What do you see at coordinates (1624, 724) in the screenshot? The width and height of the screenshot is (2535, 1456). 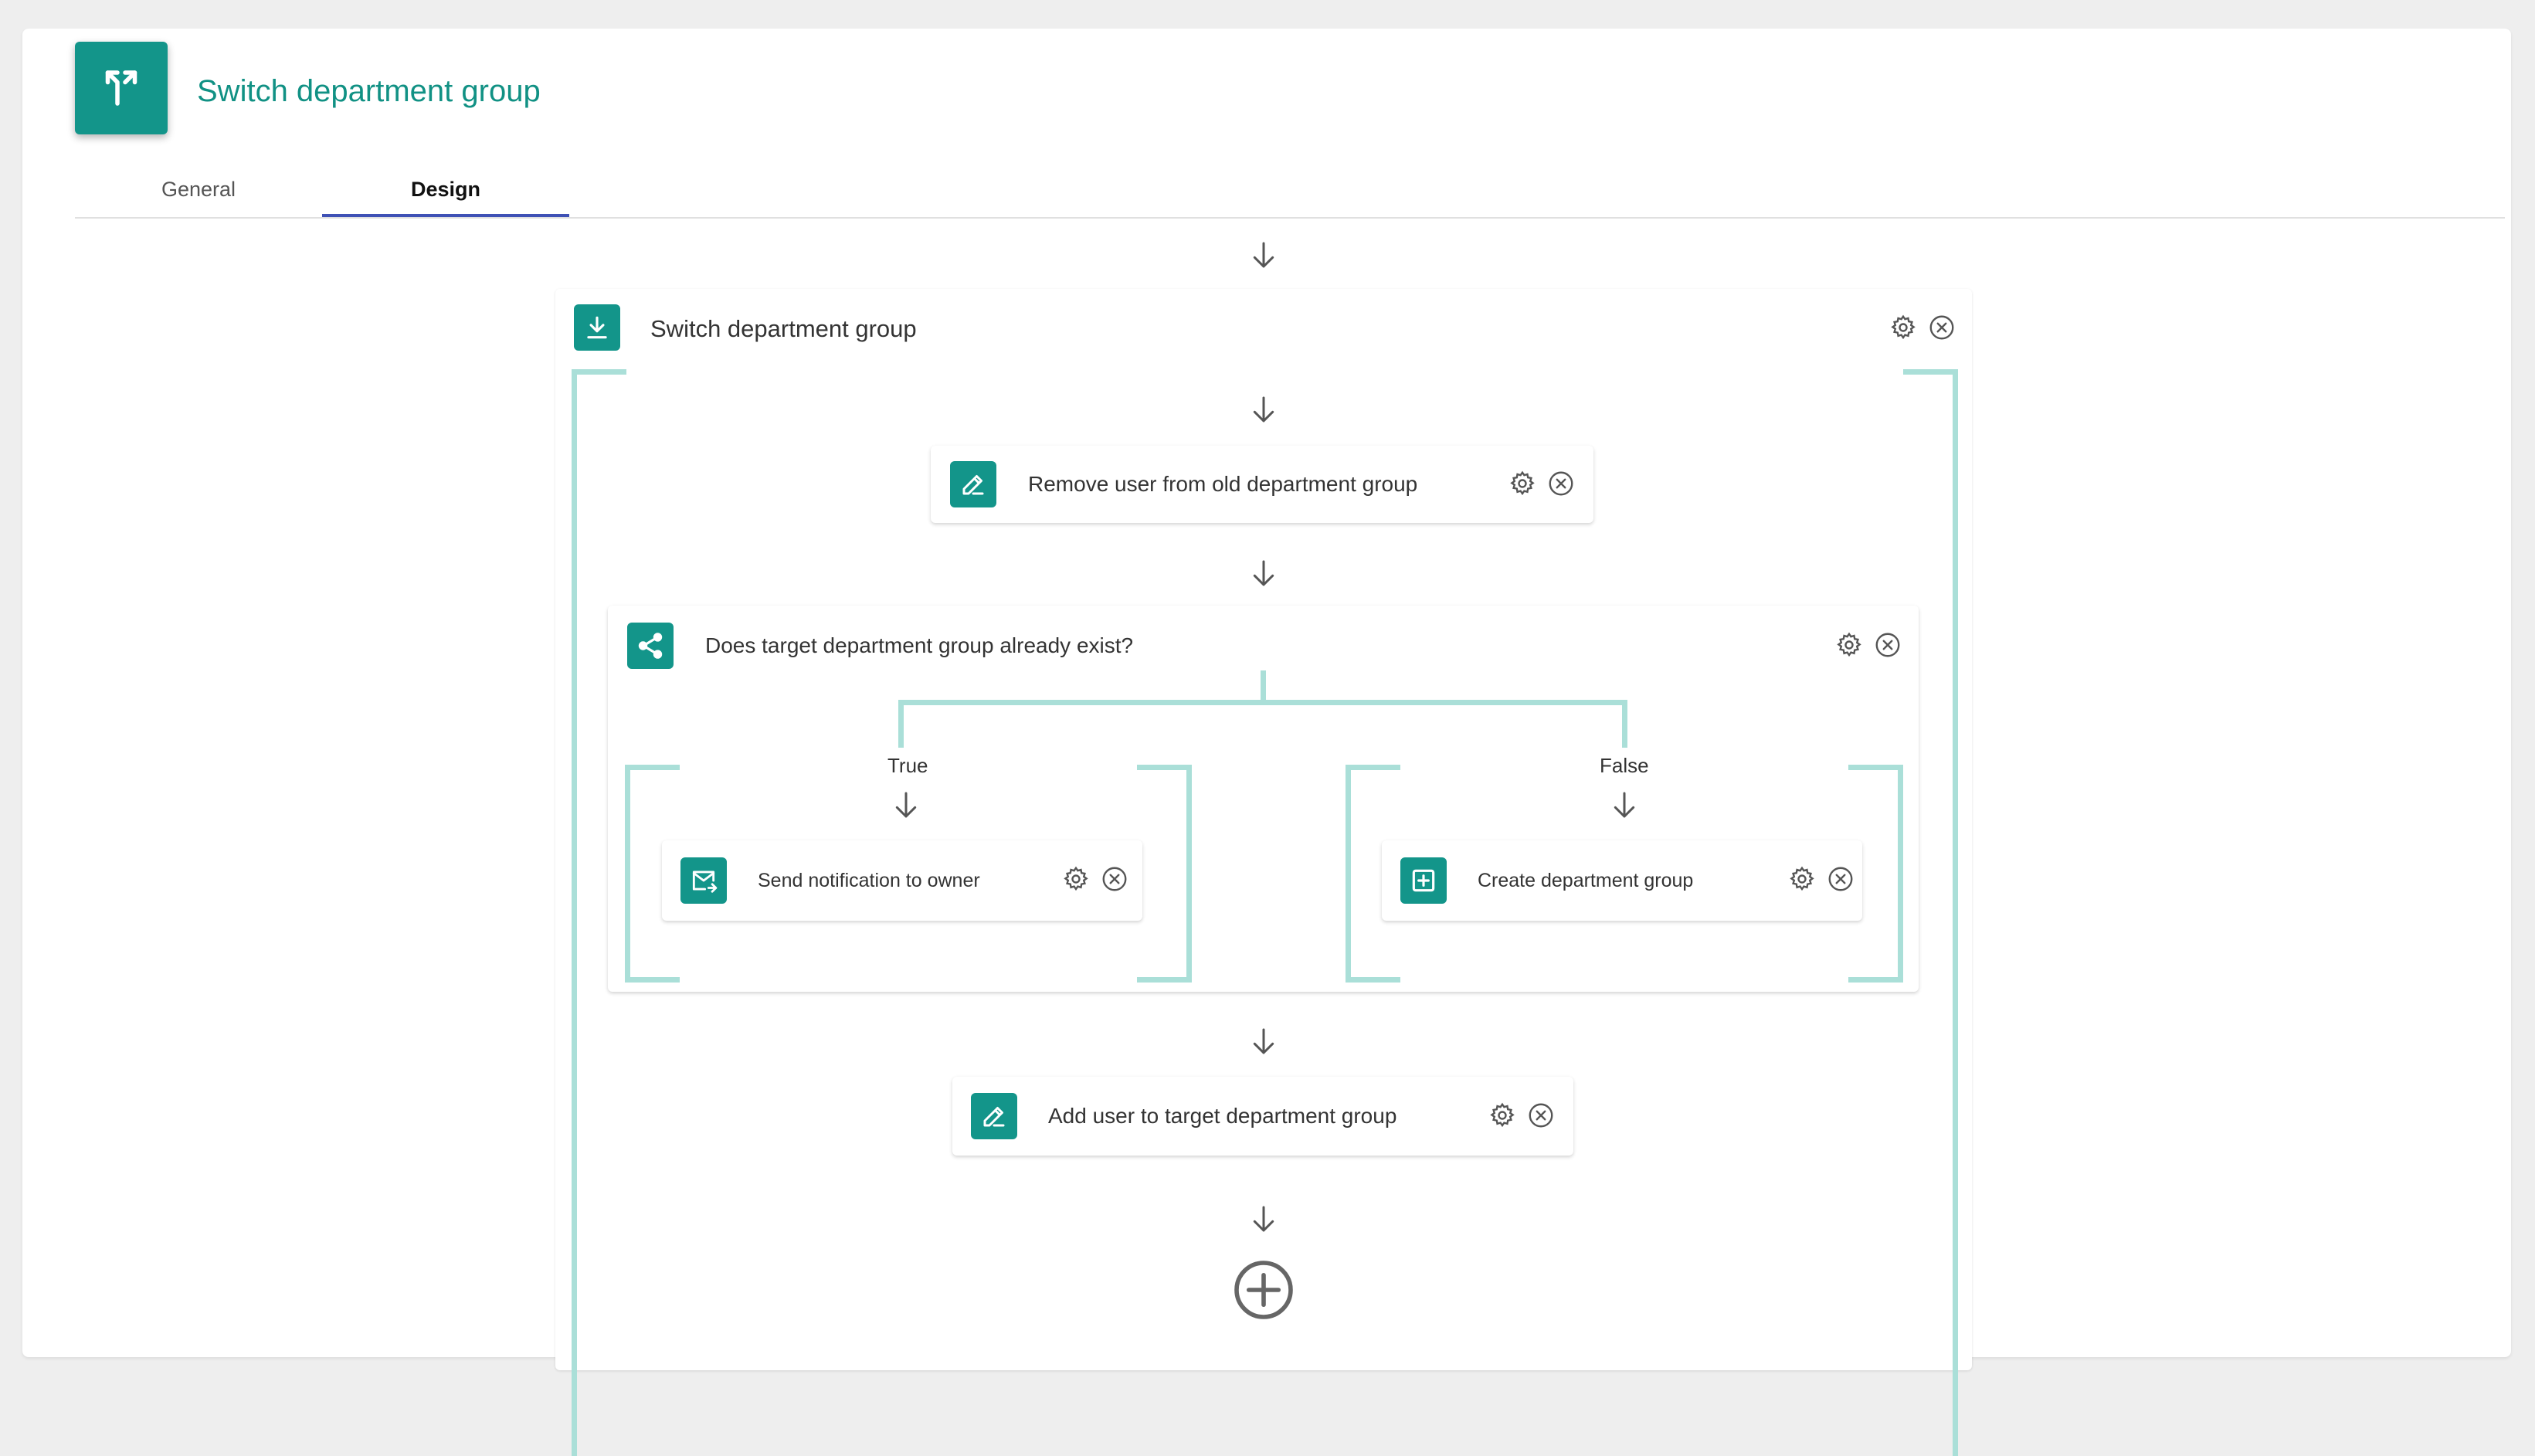 I see `branch-connector-false` at bounding box center [1624, 724].